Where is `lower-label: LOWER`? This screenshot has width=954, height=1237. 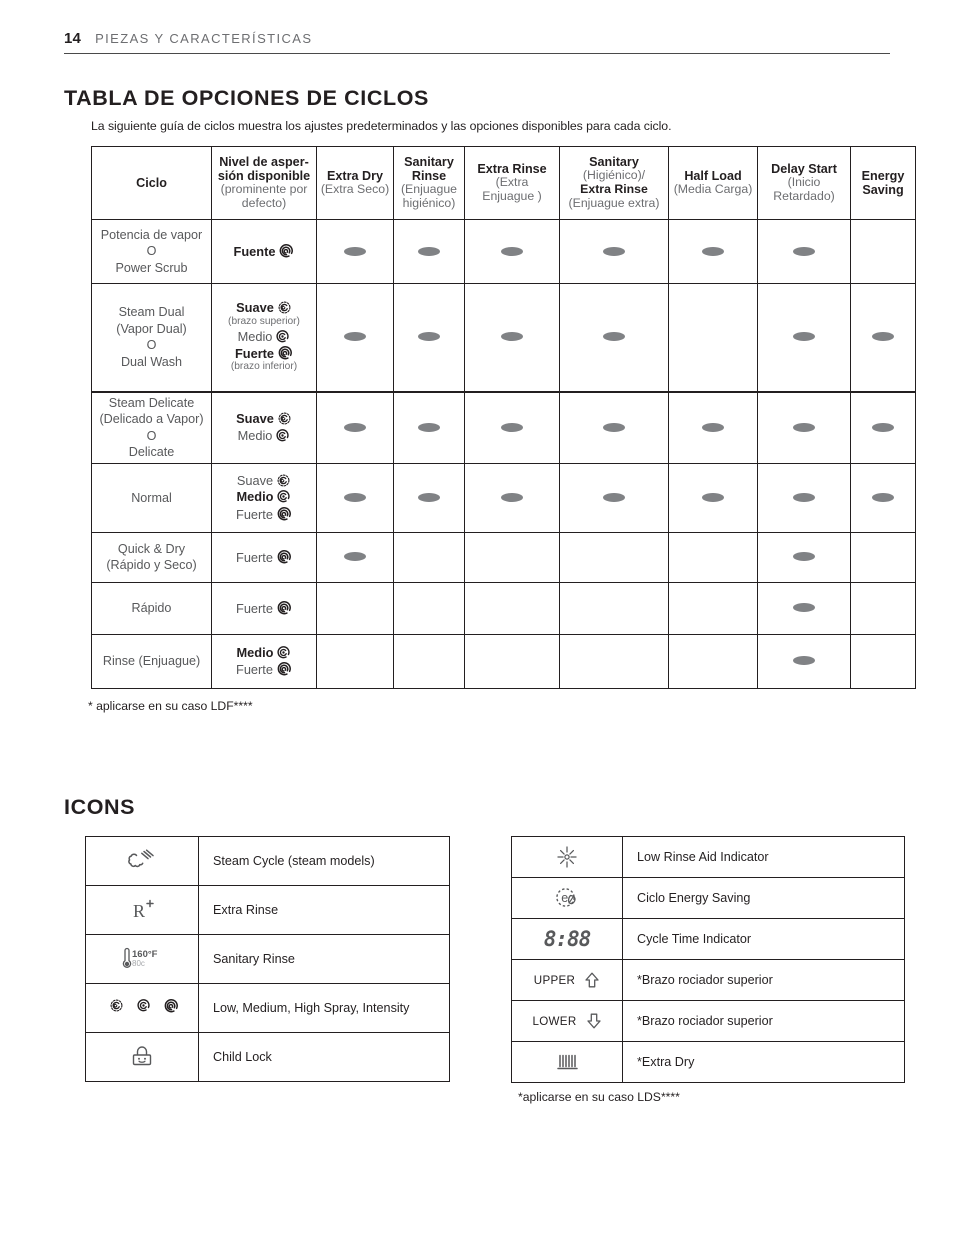 lower-label: LOWER is located at coordinates (554, 1021).